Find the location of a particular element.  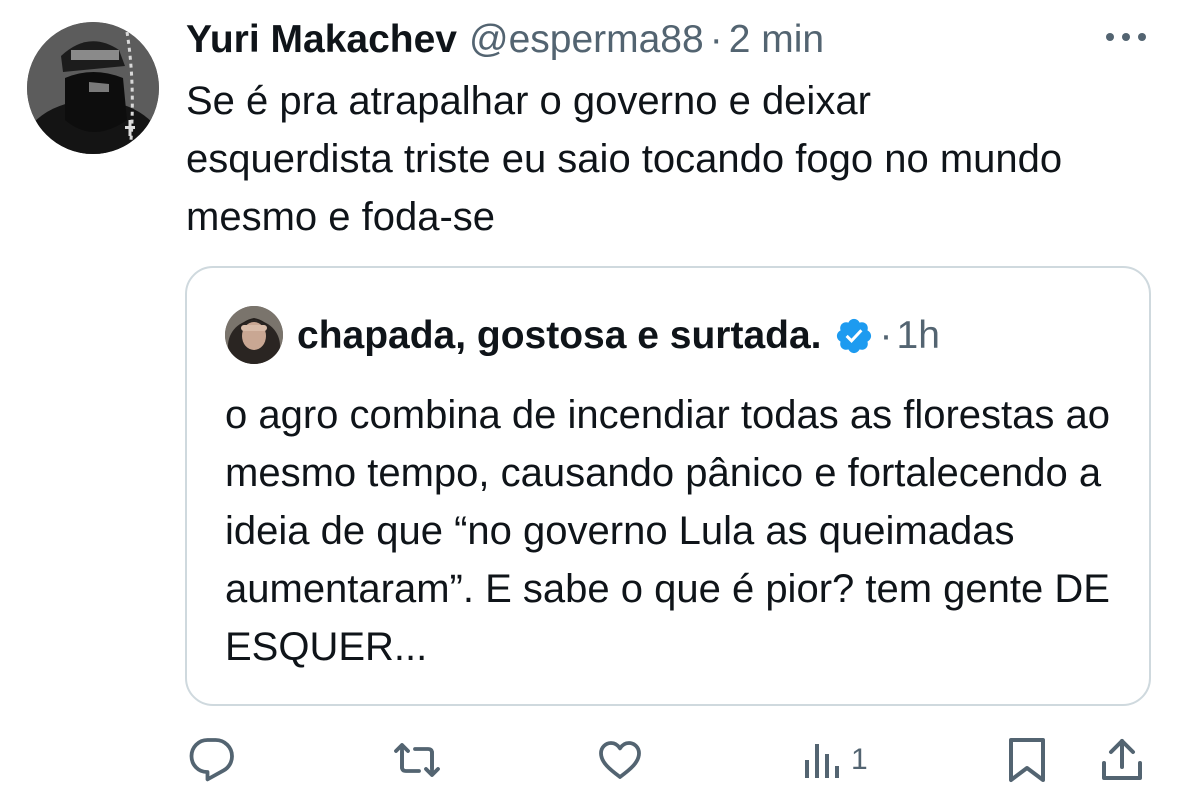

action-bar: 1 is located at coordinates (589, 760).